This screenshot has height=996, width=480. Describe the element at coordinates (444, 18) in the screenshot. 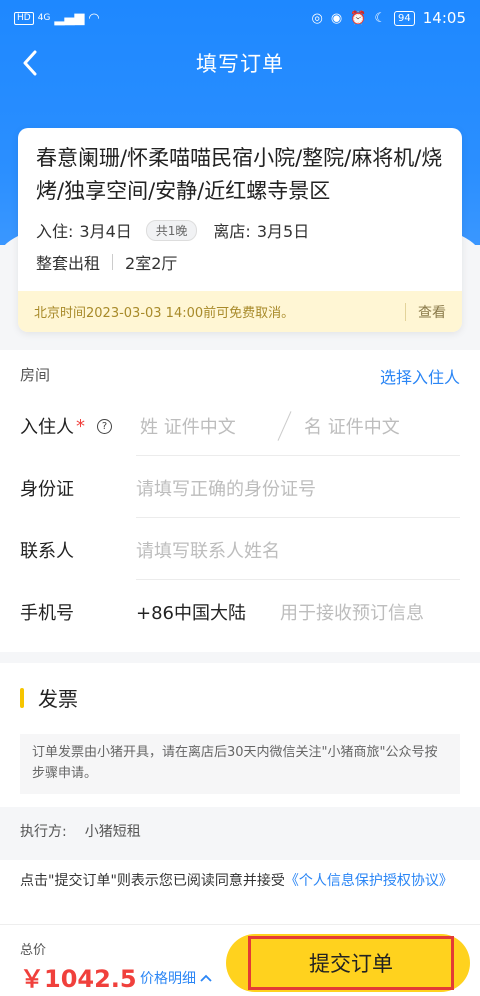

I see `clock: 14:05` at that location.